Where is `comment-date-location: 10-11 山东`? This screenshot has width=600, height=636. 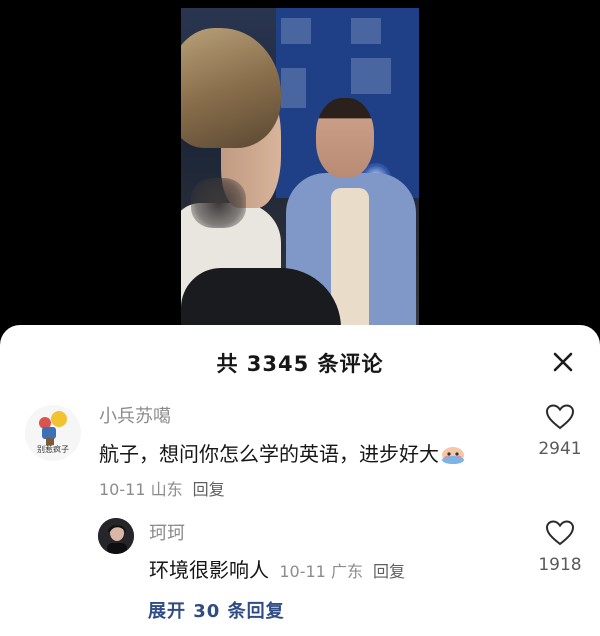 comment-date-location: 10-11 山东 is located at coordinates (141, 489).